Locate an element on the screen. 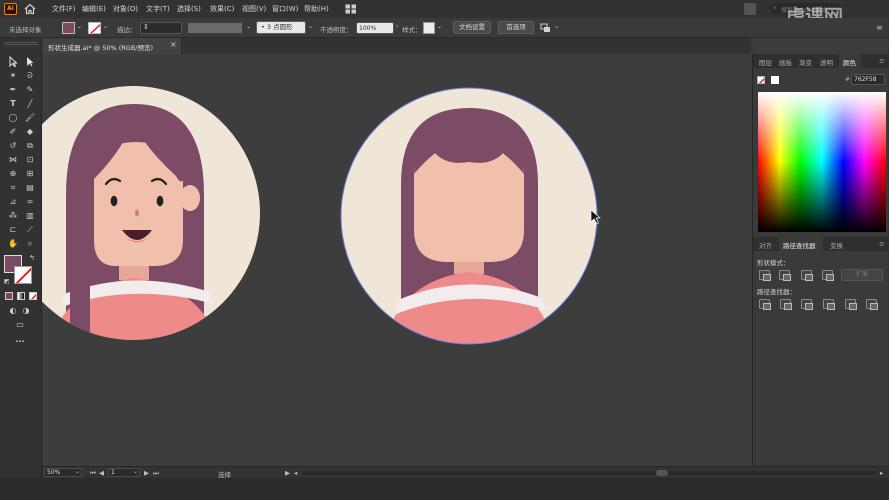 This screenshot has height=500, width=889. width-tool-icon: ⋈ is located at coordinates (13, 159).